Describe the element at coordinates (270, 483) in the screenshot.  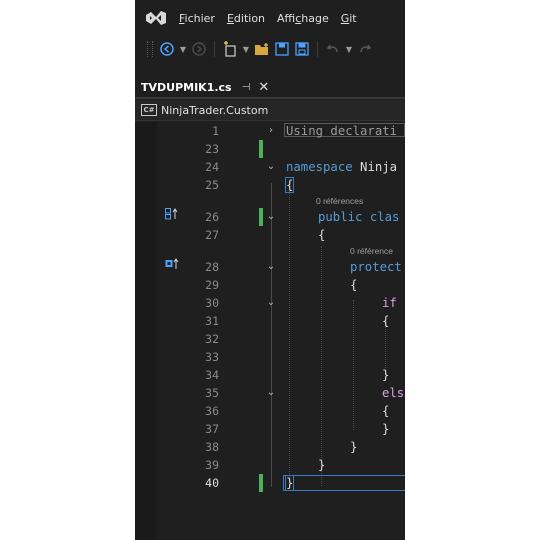
I see `code-line current-line: 40 }` at that location.